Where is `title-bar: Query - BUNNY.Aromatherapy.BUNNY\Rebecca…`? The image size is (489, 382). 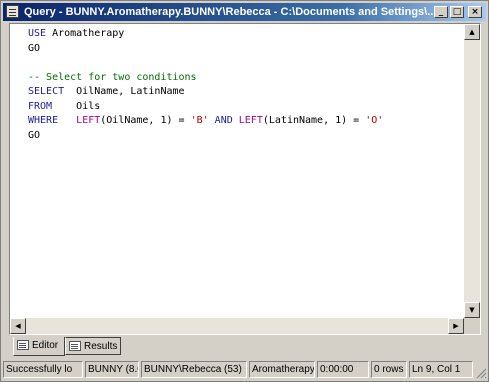 title-bar: Query - BUNNY.Aromatherapy.BUNNY\Rebecca… is located at coordinates (244, 12).